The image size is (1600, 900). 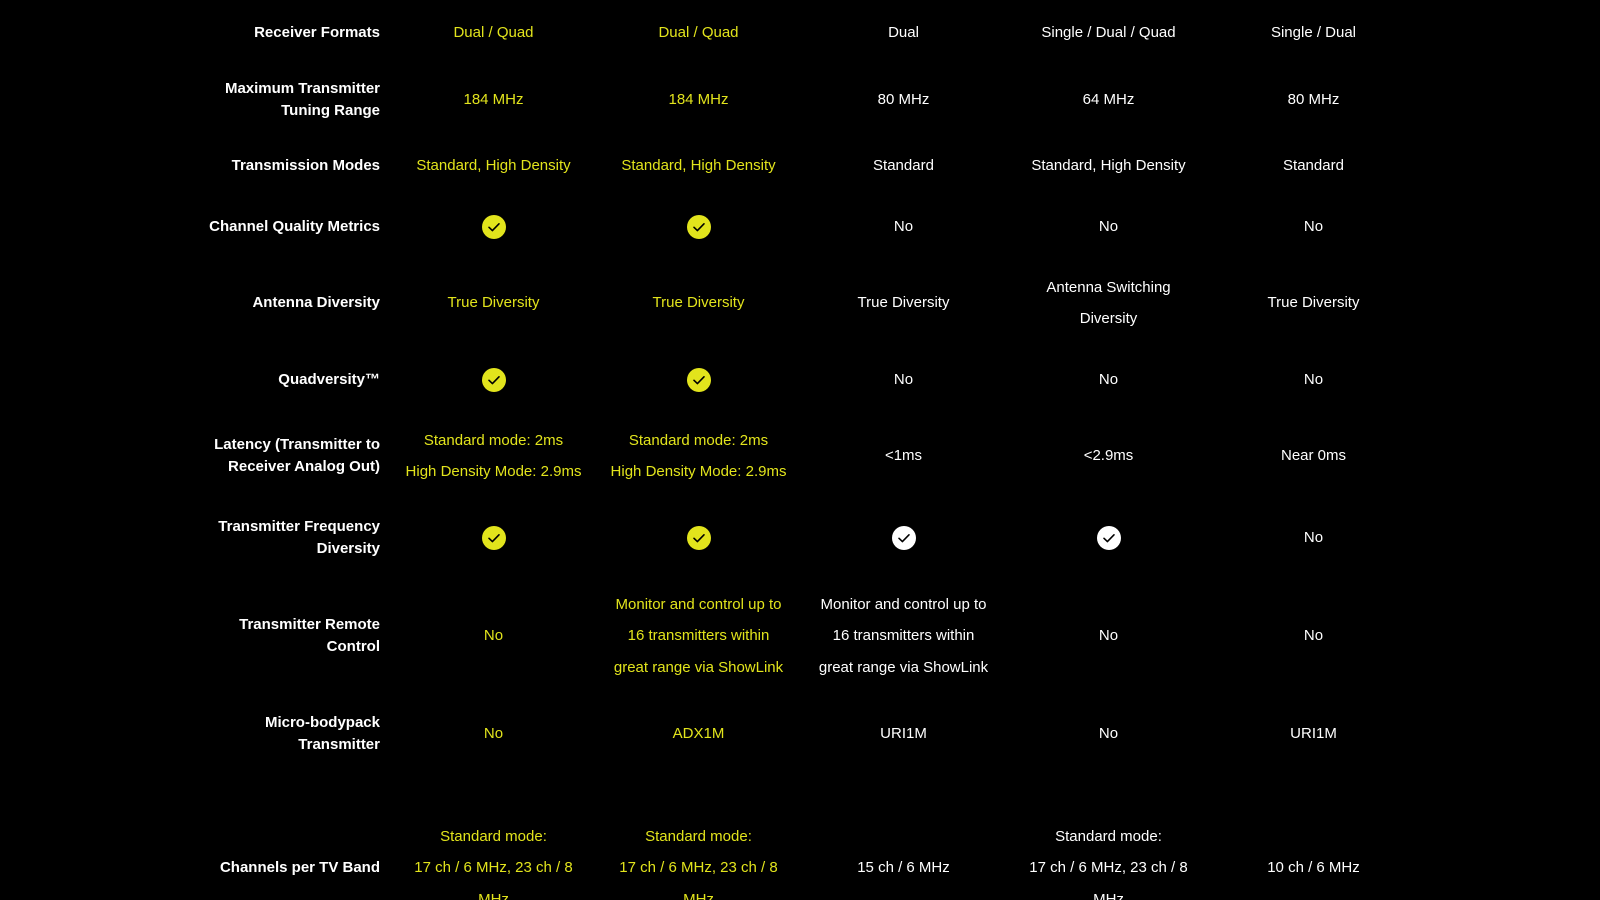 I want to click on row-label-line: Latency (Transmitter to, so click(x=297, y=444).